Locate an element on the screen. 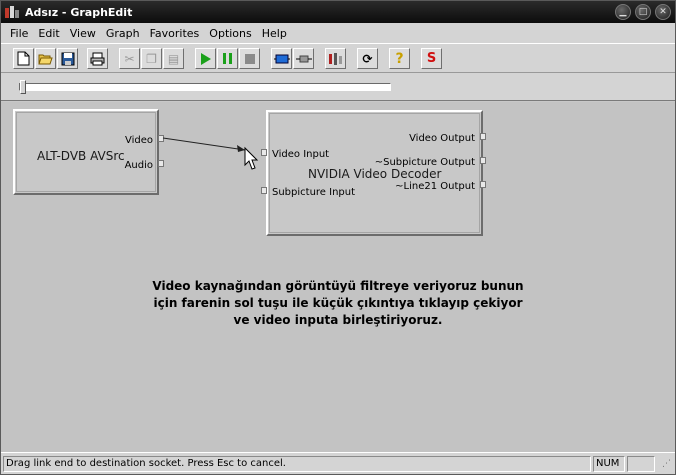 The image size is (676, 475). menu-options: Options is located at coordinates (230, 33).